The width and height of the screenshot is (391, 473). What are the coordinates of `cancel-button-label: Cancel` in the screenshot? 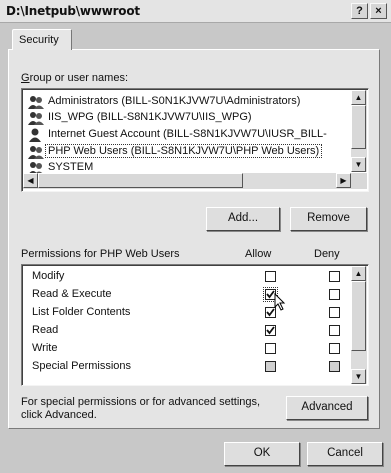 It's located at (345, 453).